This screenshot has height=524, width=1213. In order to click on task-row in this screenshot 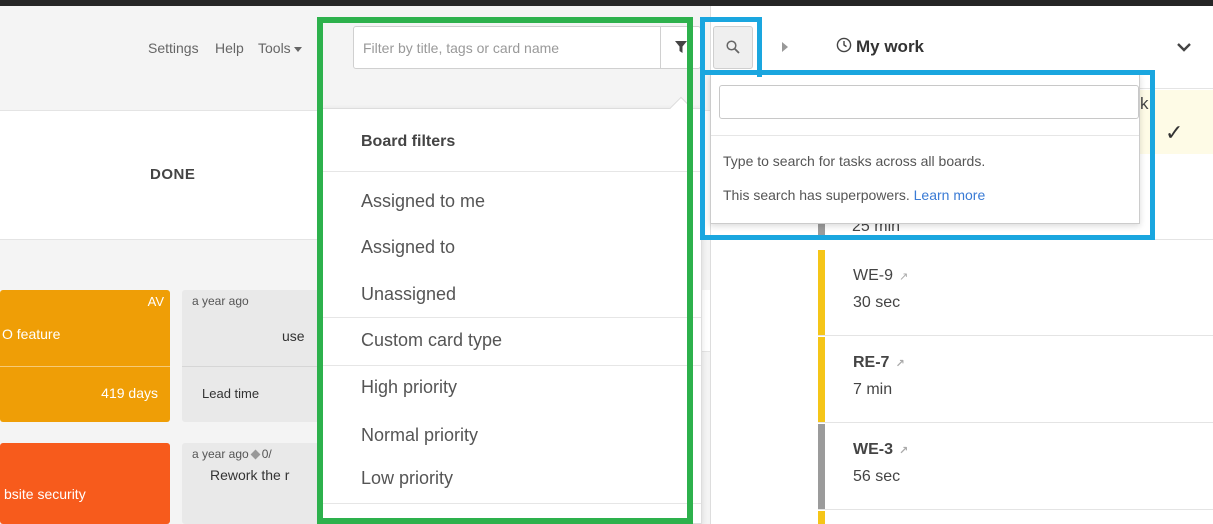, I will do `click(1015, 517)`.